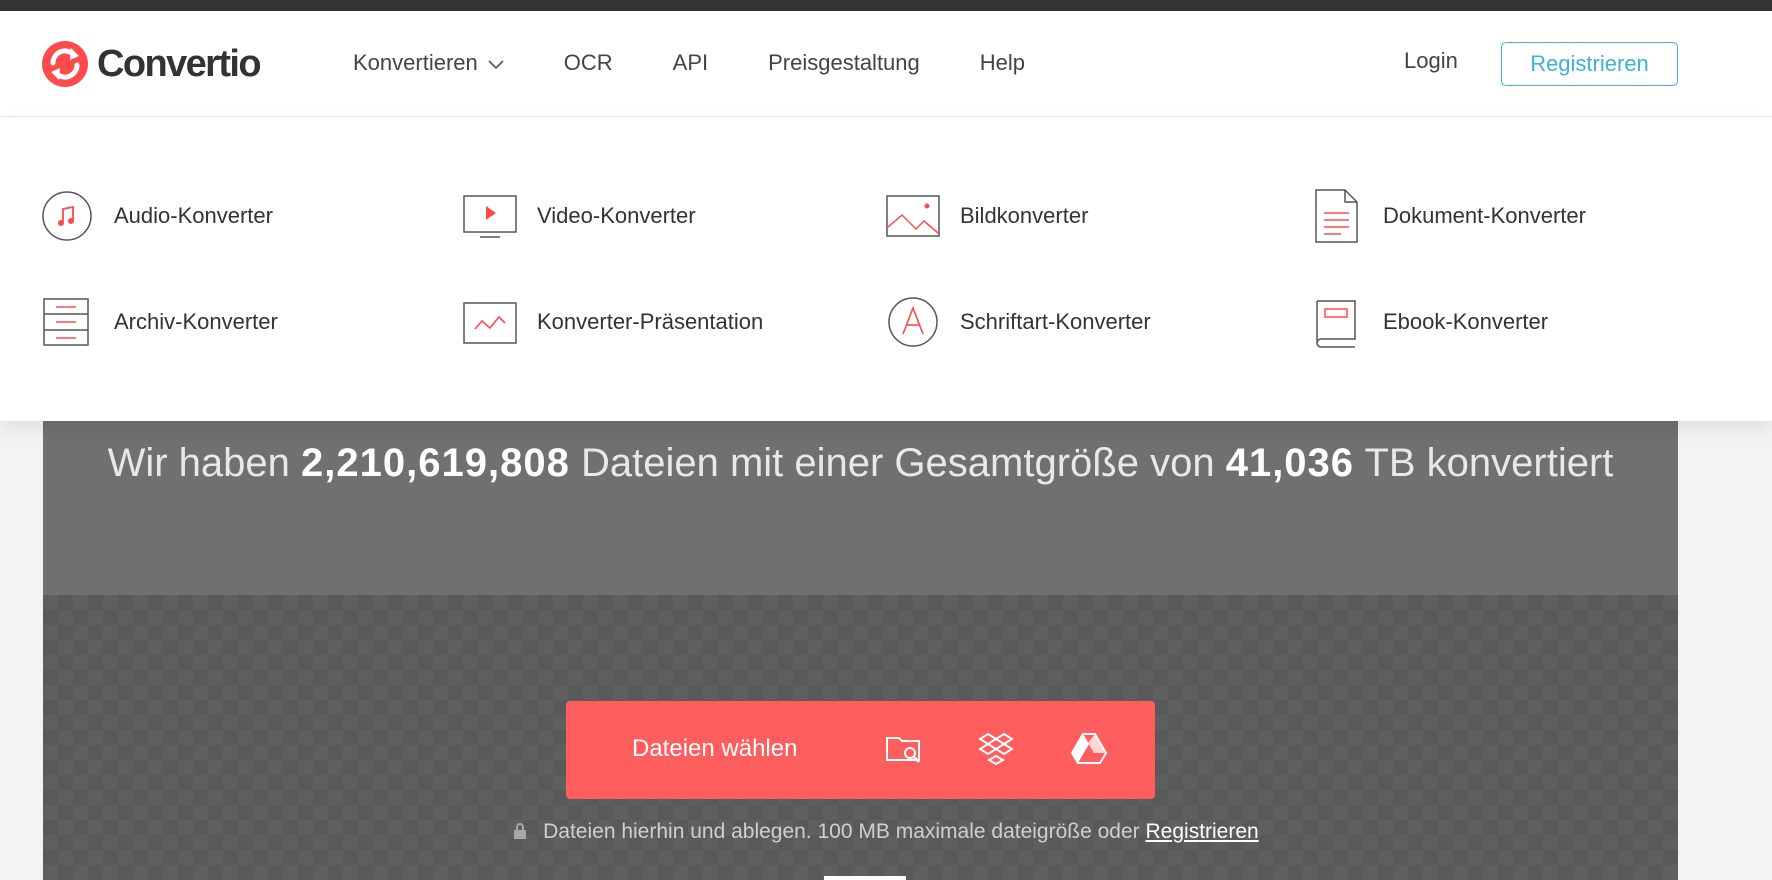 Image resolution: width=1772 pixels, height=880 pixels. I want to click on stats-prefix: Wir haben, so click(198, 463).